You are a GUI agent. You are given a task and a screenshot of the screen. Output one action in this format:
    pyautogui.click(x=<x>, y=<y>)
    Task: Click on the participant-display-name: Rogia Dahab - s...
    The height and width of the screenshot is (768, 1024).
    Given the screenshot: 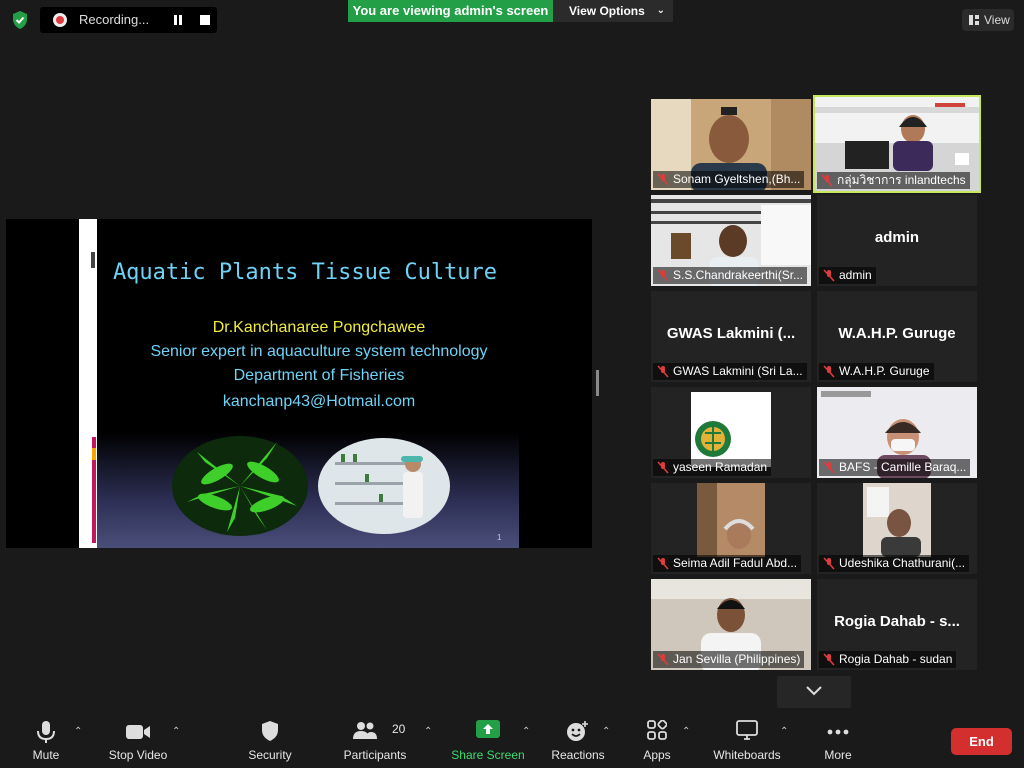 What is the action you would take?
    pyautogui.click(x=897, y=621)
    